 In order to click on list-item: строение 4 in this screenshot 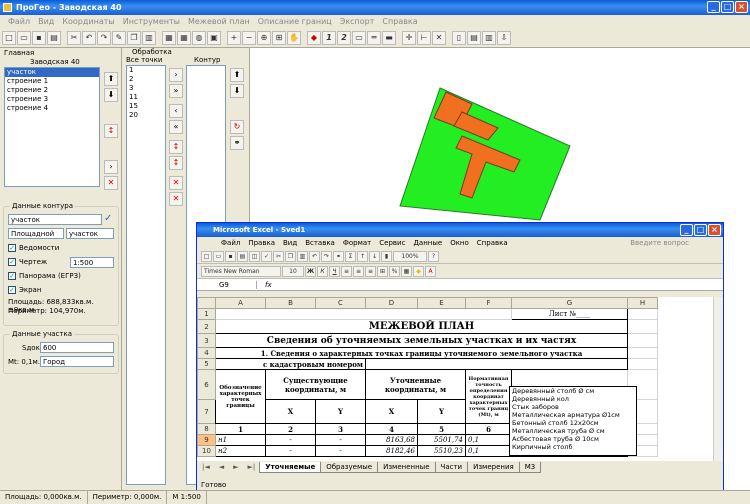, I will do `click(52, 108)`.